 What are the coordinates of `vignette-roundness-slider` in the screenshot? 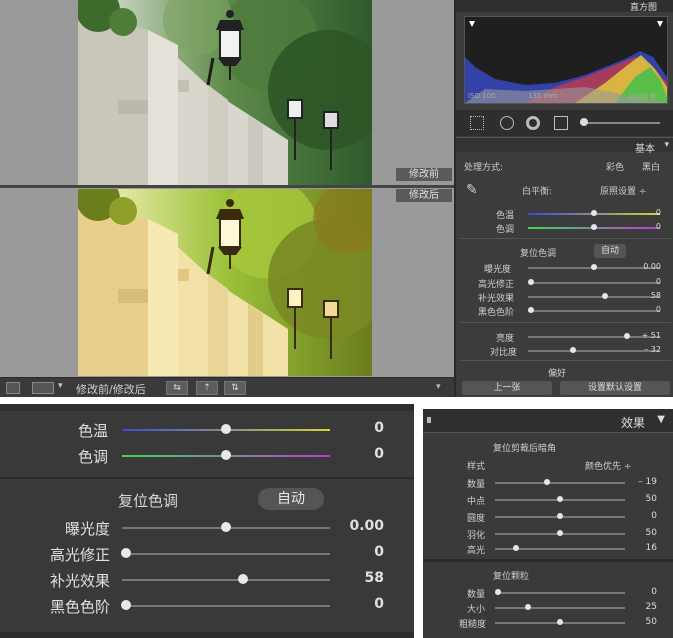 It's located at (560, 516).